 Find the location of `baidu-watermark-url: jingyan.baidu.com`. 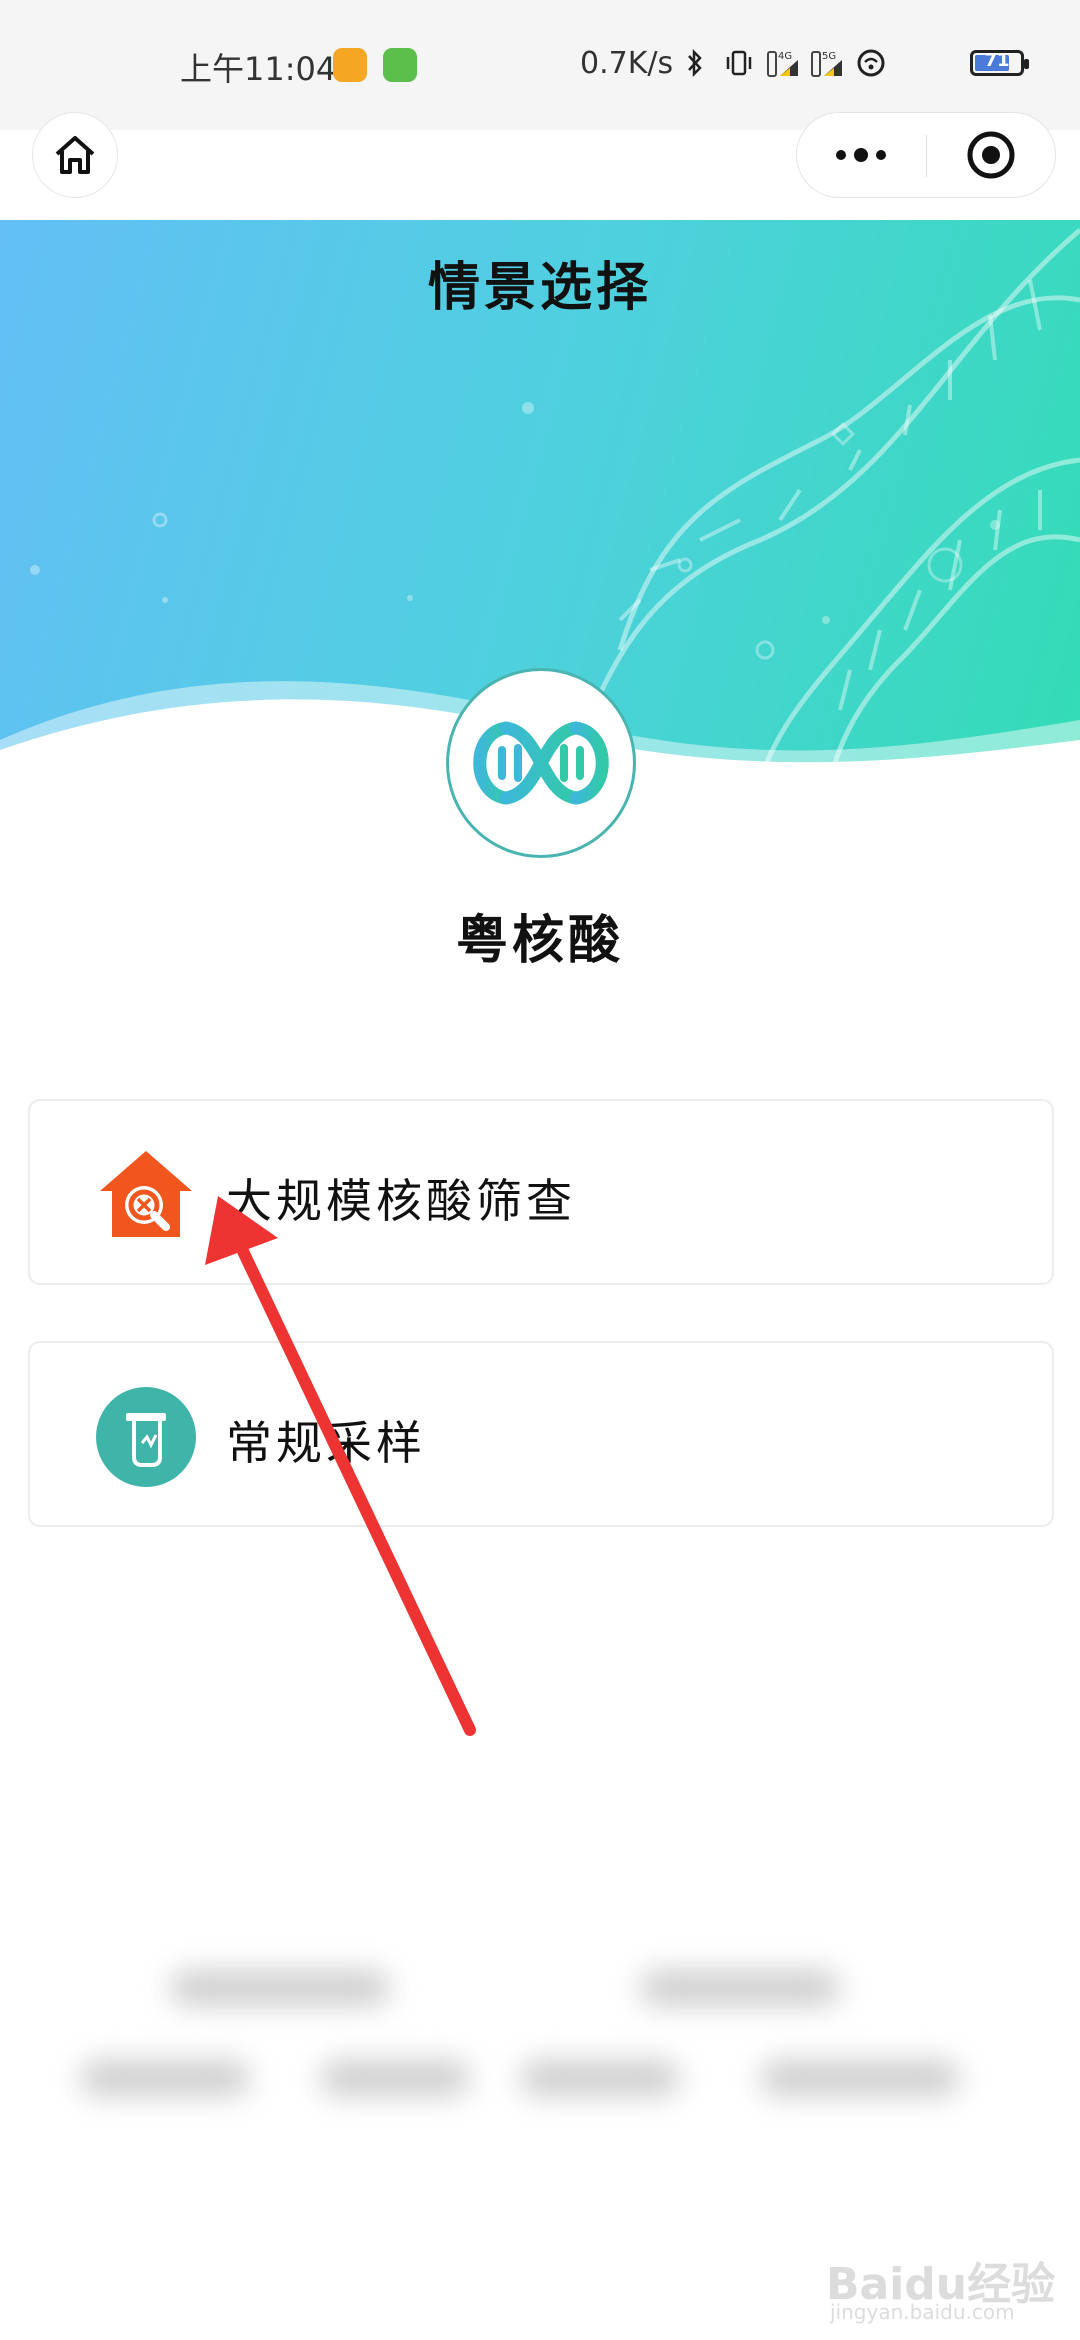

baidu-watermark-url: jingyan.baidu.com is located at coordinates (922, 2312).